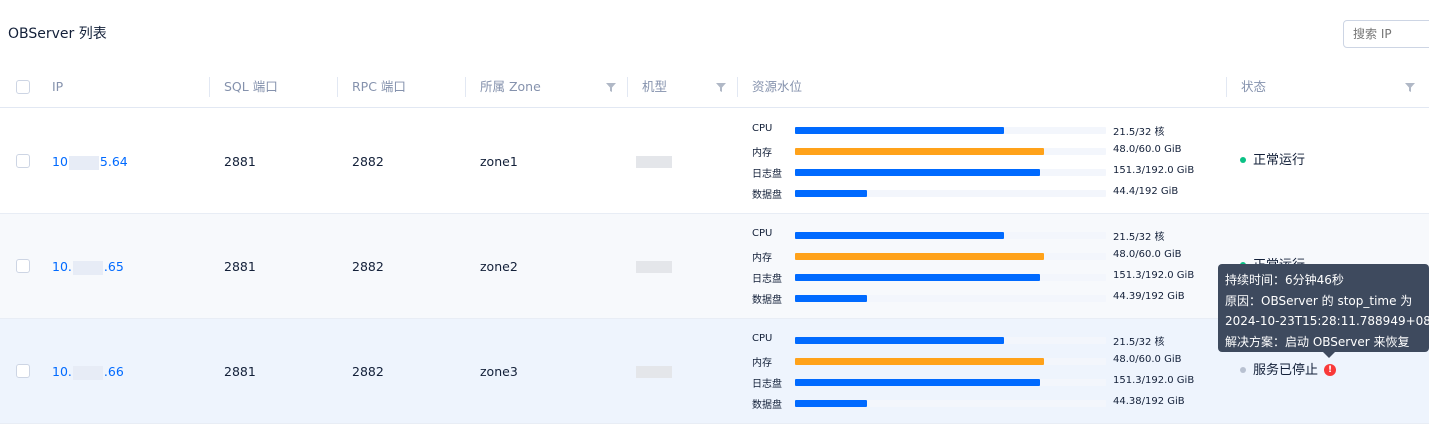 This screenshot has width=1429, height=447. I want to click on status-running-dot, so click(1243, 159).